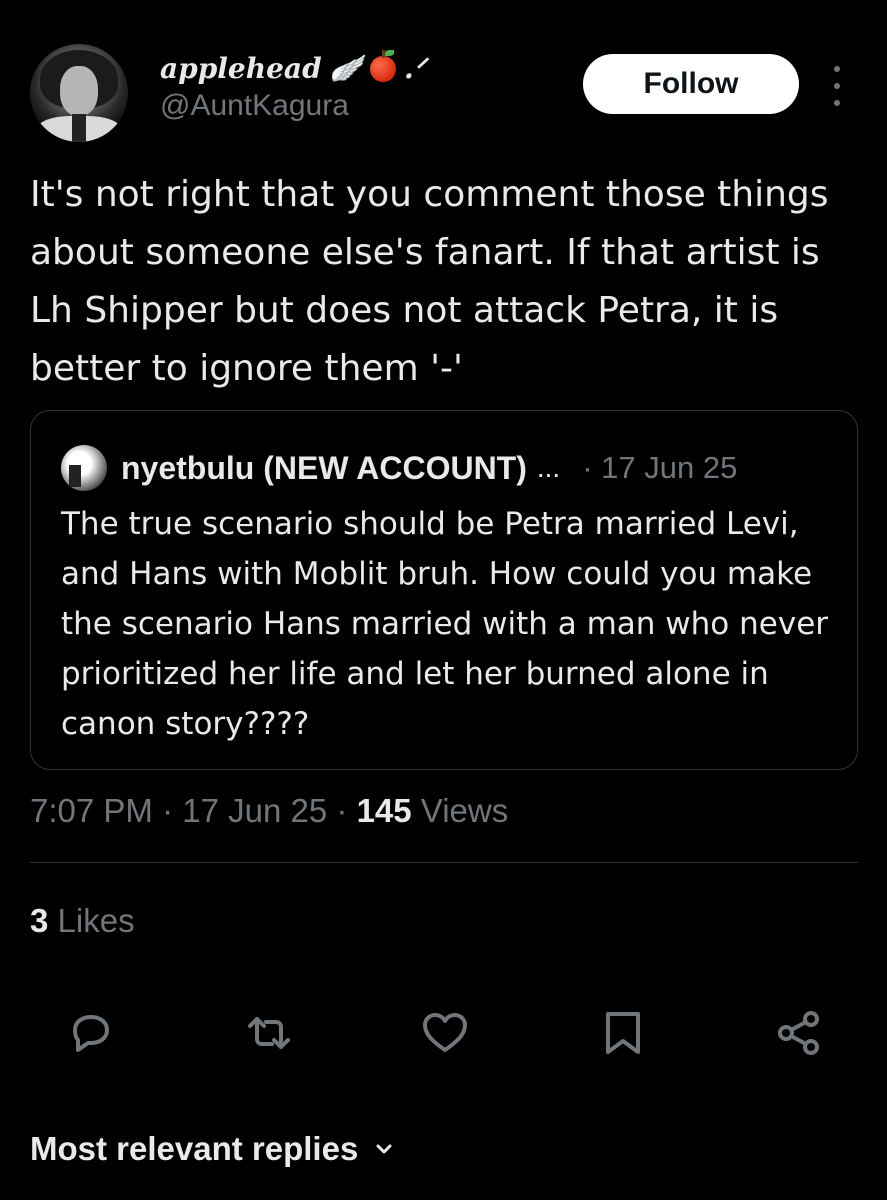 The height and width of the screenshot is (1200, 887). I want to click on likes-label: Likes, so click(96, 920).